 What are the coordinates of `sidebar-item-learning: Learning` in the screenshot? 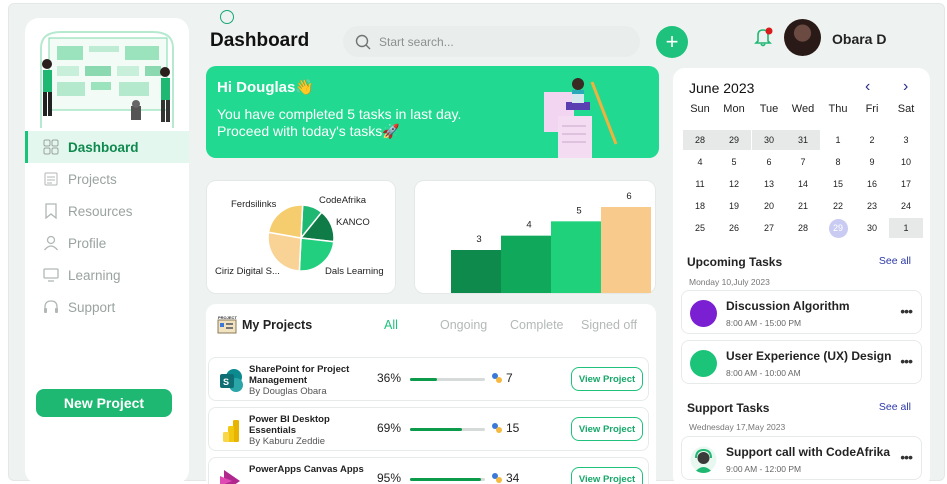 It's located at (107, 275).